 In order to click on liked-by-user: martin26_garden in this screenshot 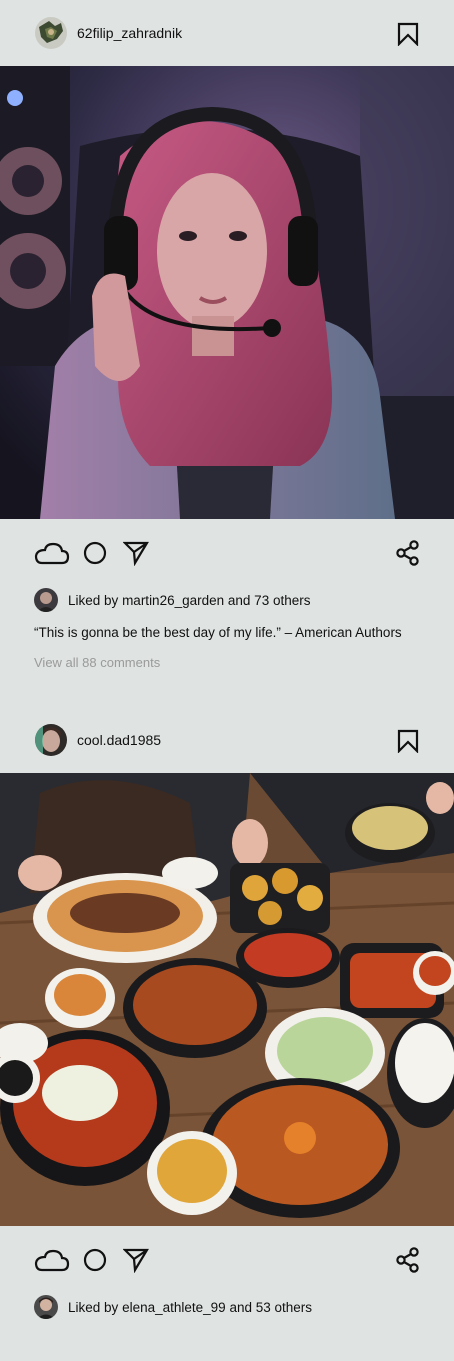, I will do `click(173, 600)`.